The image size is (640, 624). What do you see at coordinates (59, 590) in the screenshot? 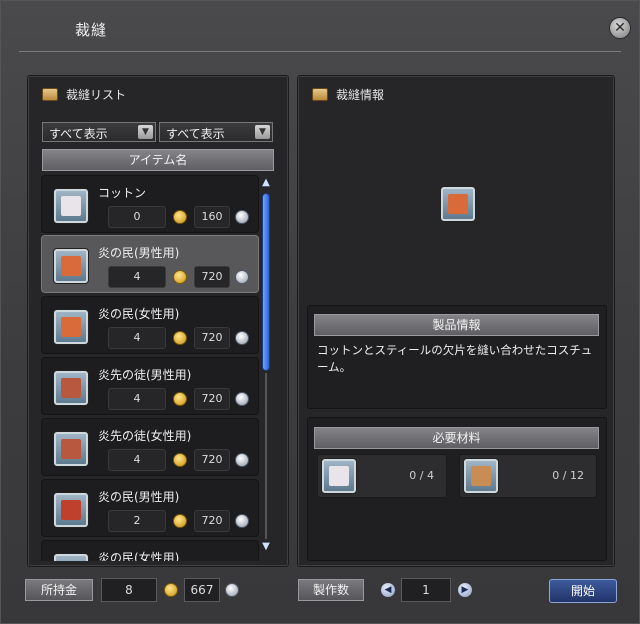
I see `money-label: 所持金` at bounding box center [59, 590].